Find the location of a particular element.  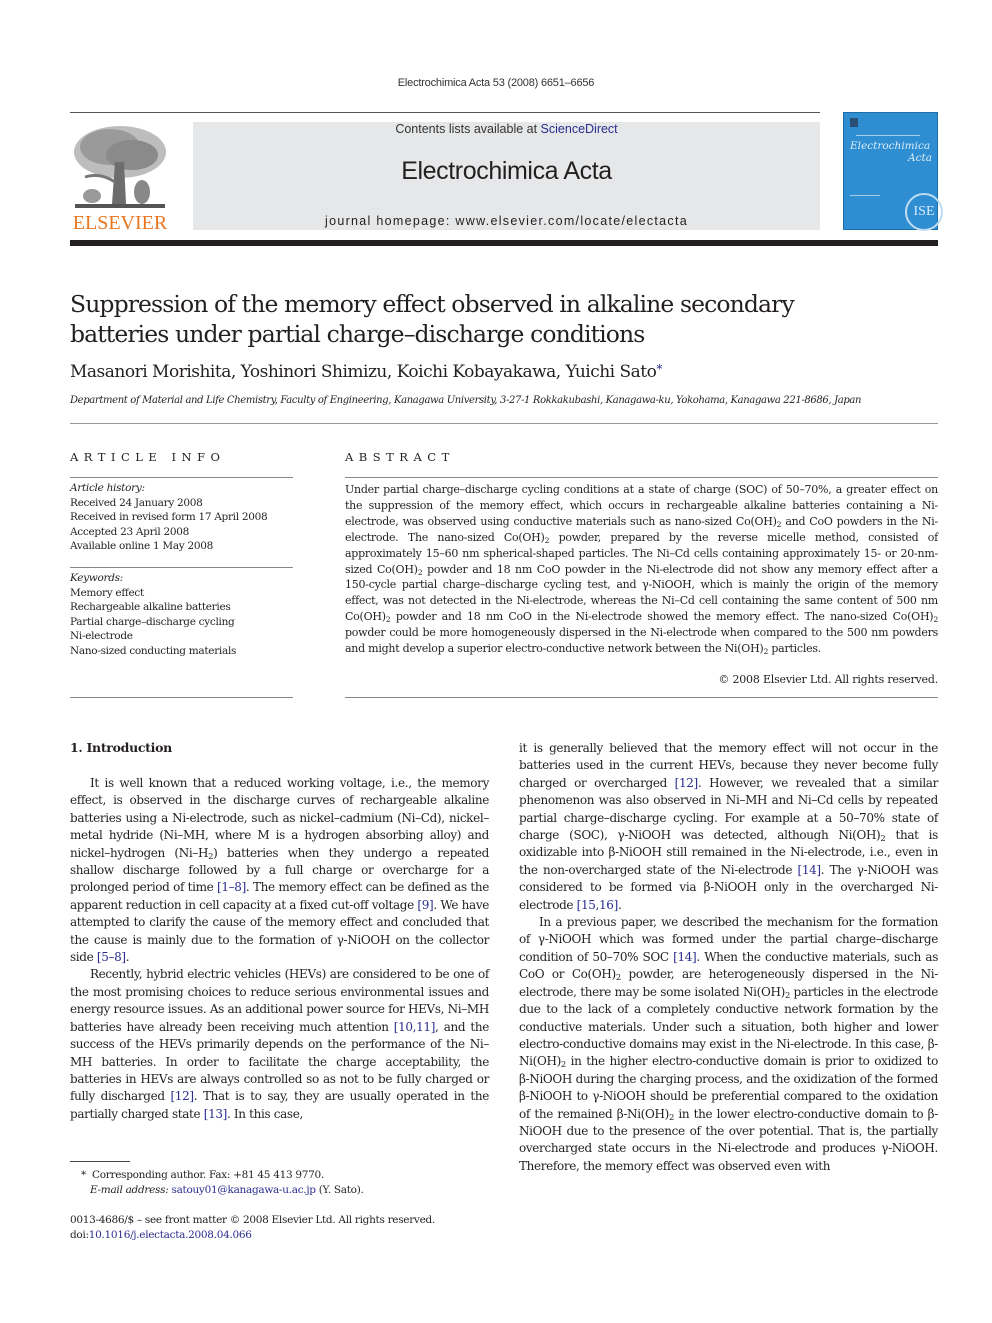

doi-label: doi: is located at coordinates (79, 1234).